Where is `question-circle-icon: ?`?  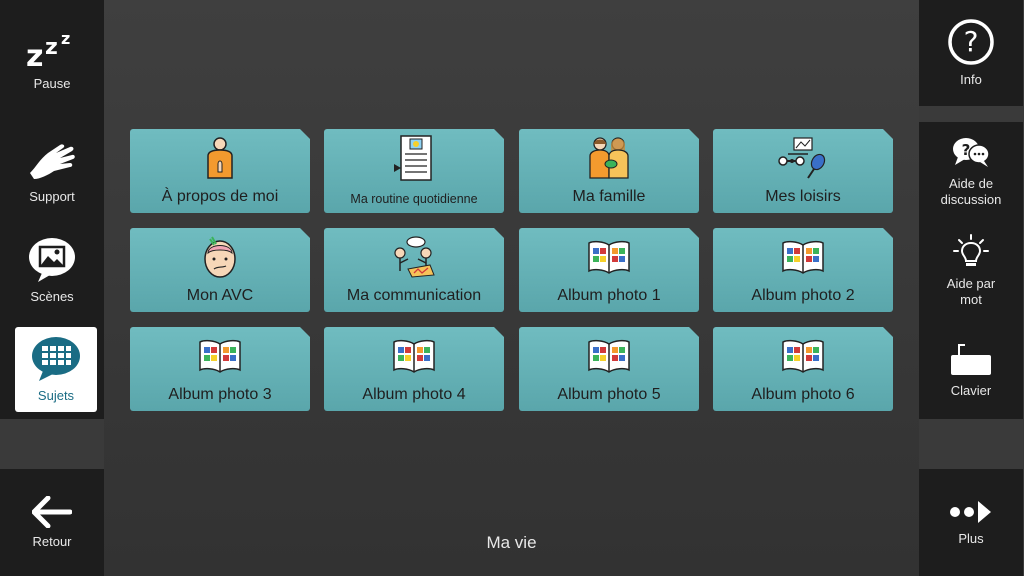 question-circle-icon: ? is located at coordinates (971, 42).